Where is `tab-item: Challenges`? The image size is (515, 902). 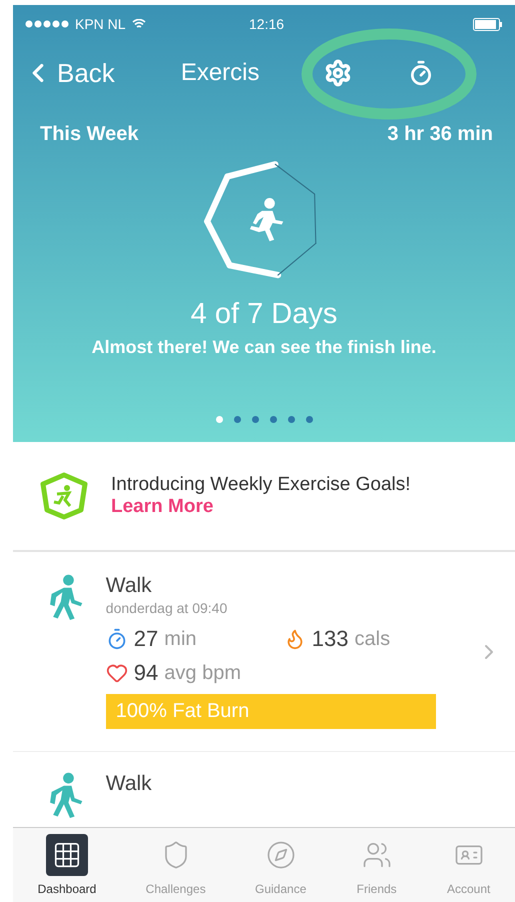 tab-item: Challenges is located at coordinates (176, 865).